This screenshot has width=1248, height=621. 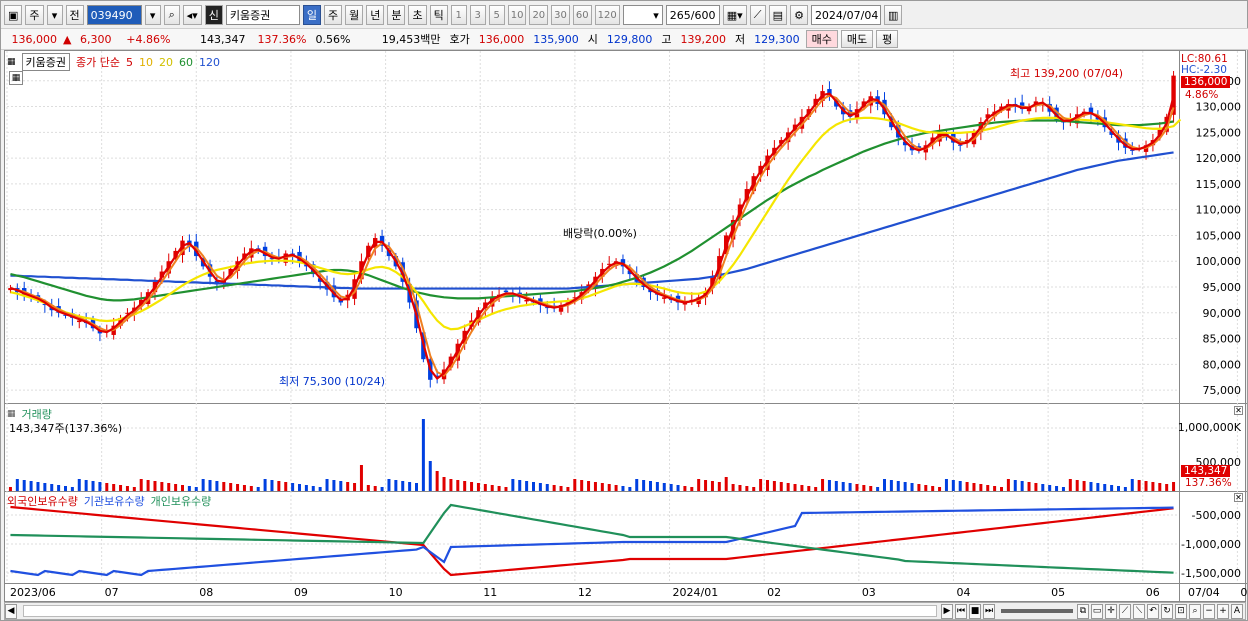 What do you see at coordinates (417, 15) in the screenshot?
I see `period-second-button: 초` at bounding box center [417, 15].